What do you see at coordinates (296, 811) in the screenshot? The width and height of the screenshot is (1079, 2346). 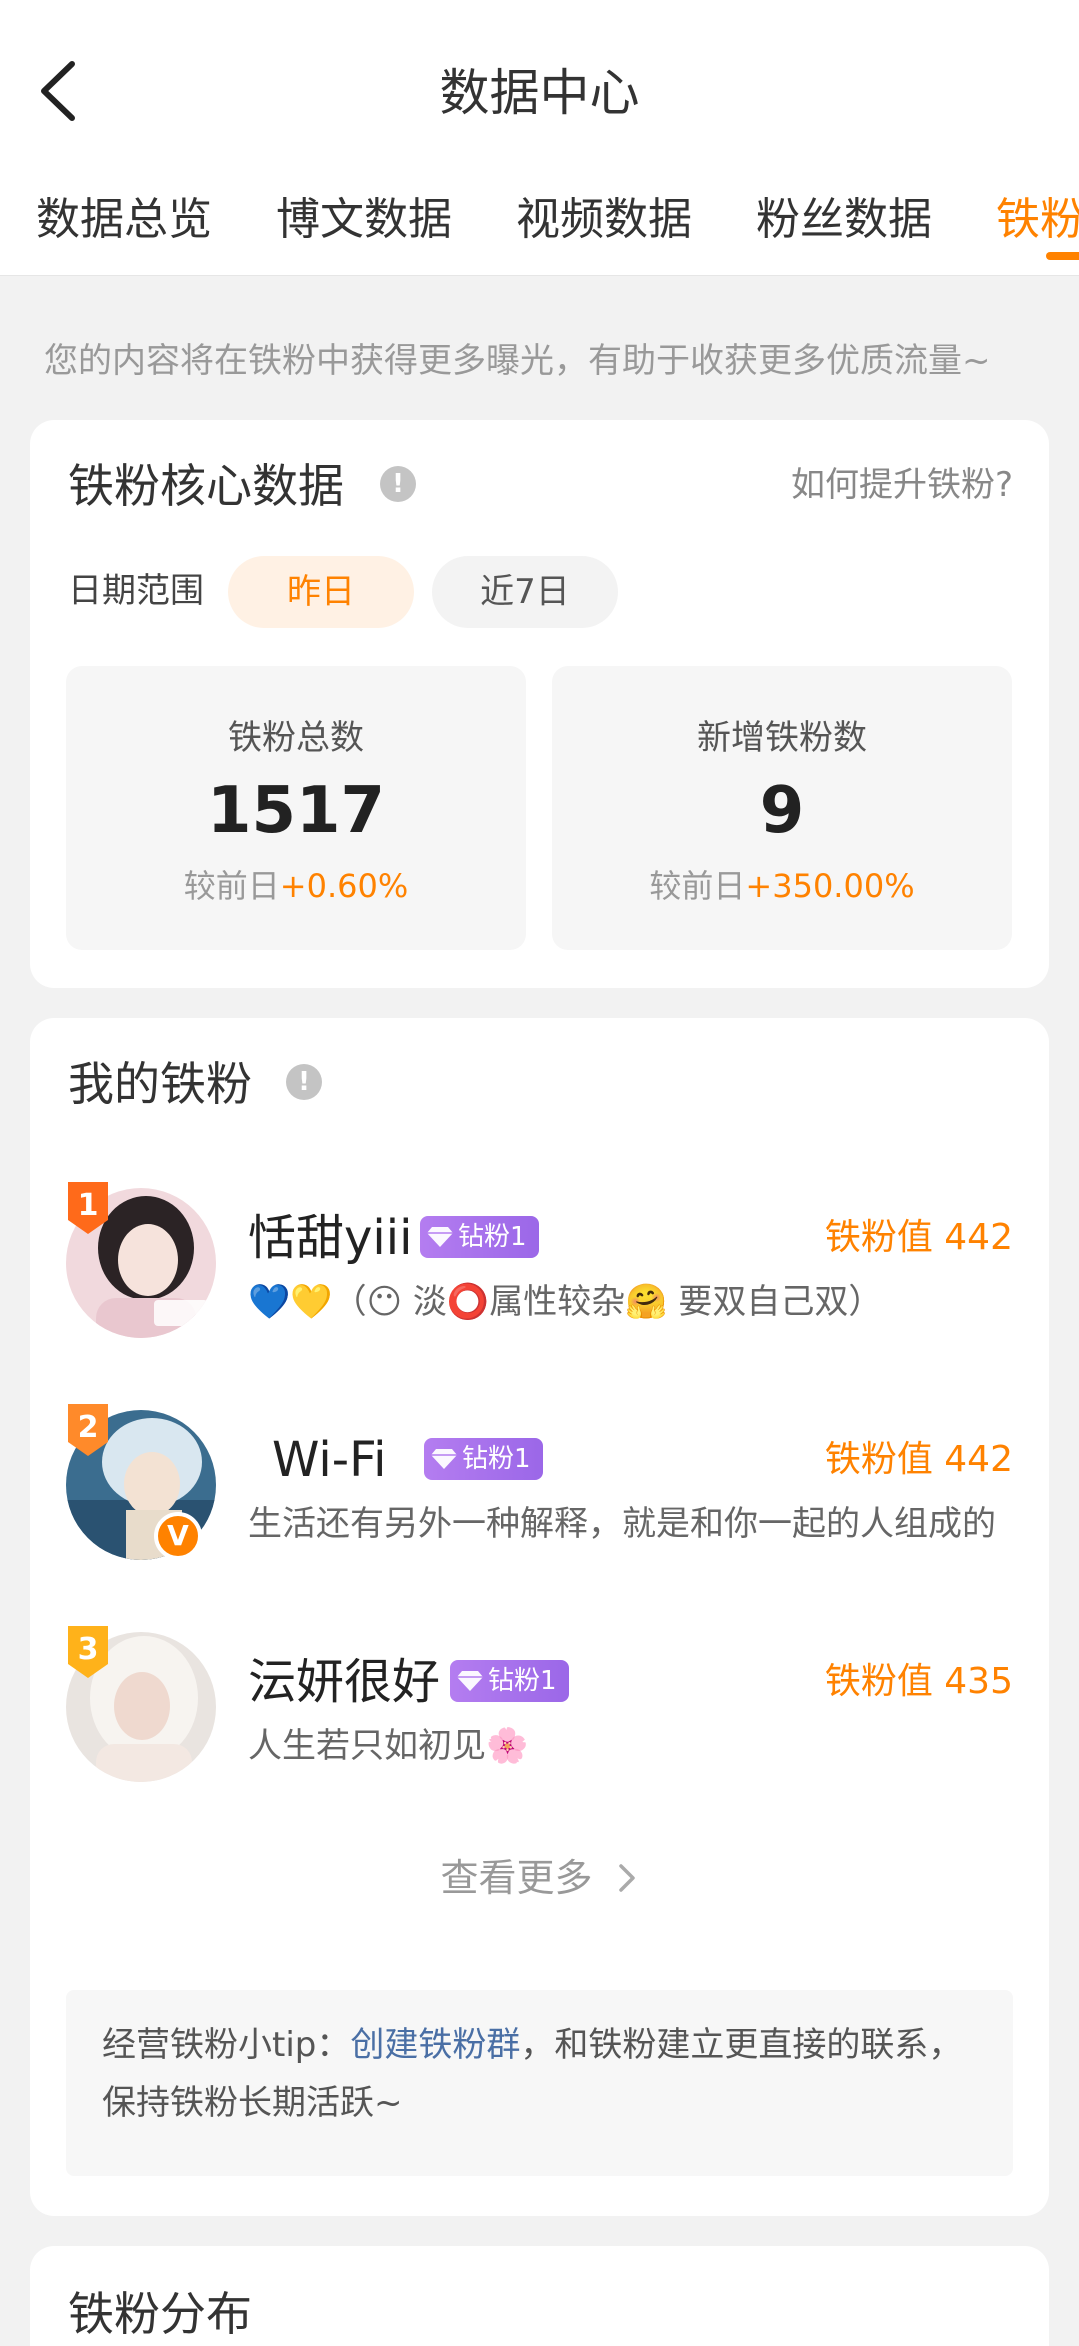 I see `stat-value: 1517` at bounding box center [296, 811].